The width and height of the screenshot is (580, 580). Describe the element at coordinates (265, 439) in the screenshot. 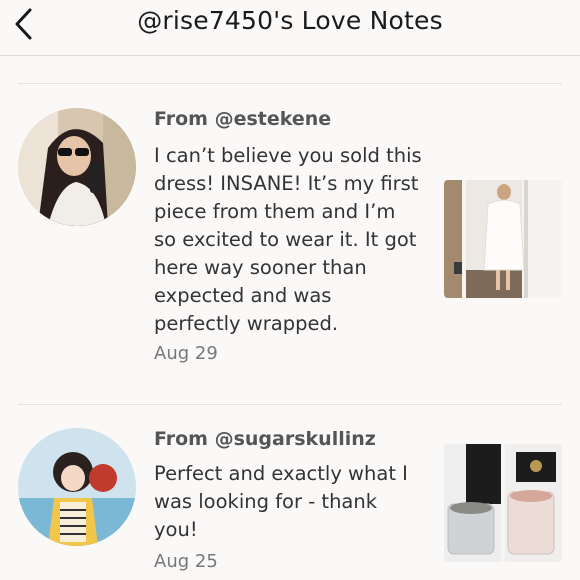

I see `note-sender: From @sugarskullinz` at that location.